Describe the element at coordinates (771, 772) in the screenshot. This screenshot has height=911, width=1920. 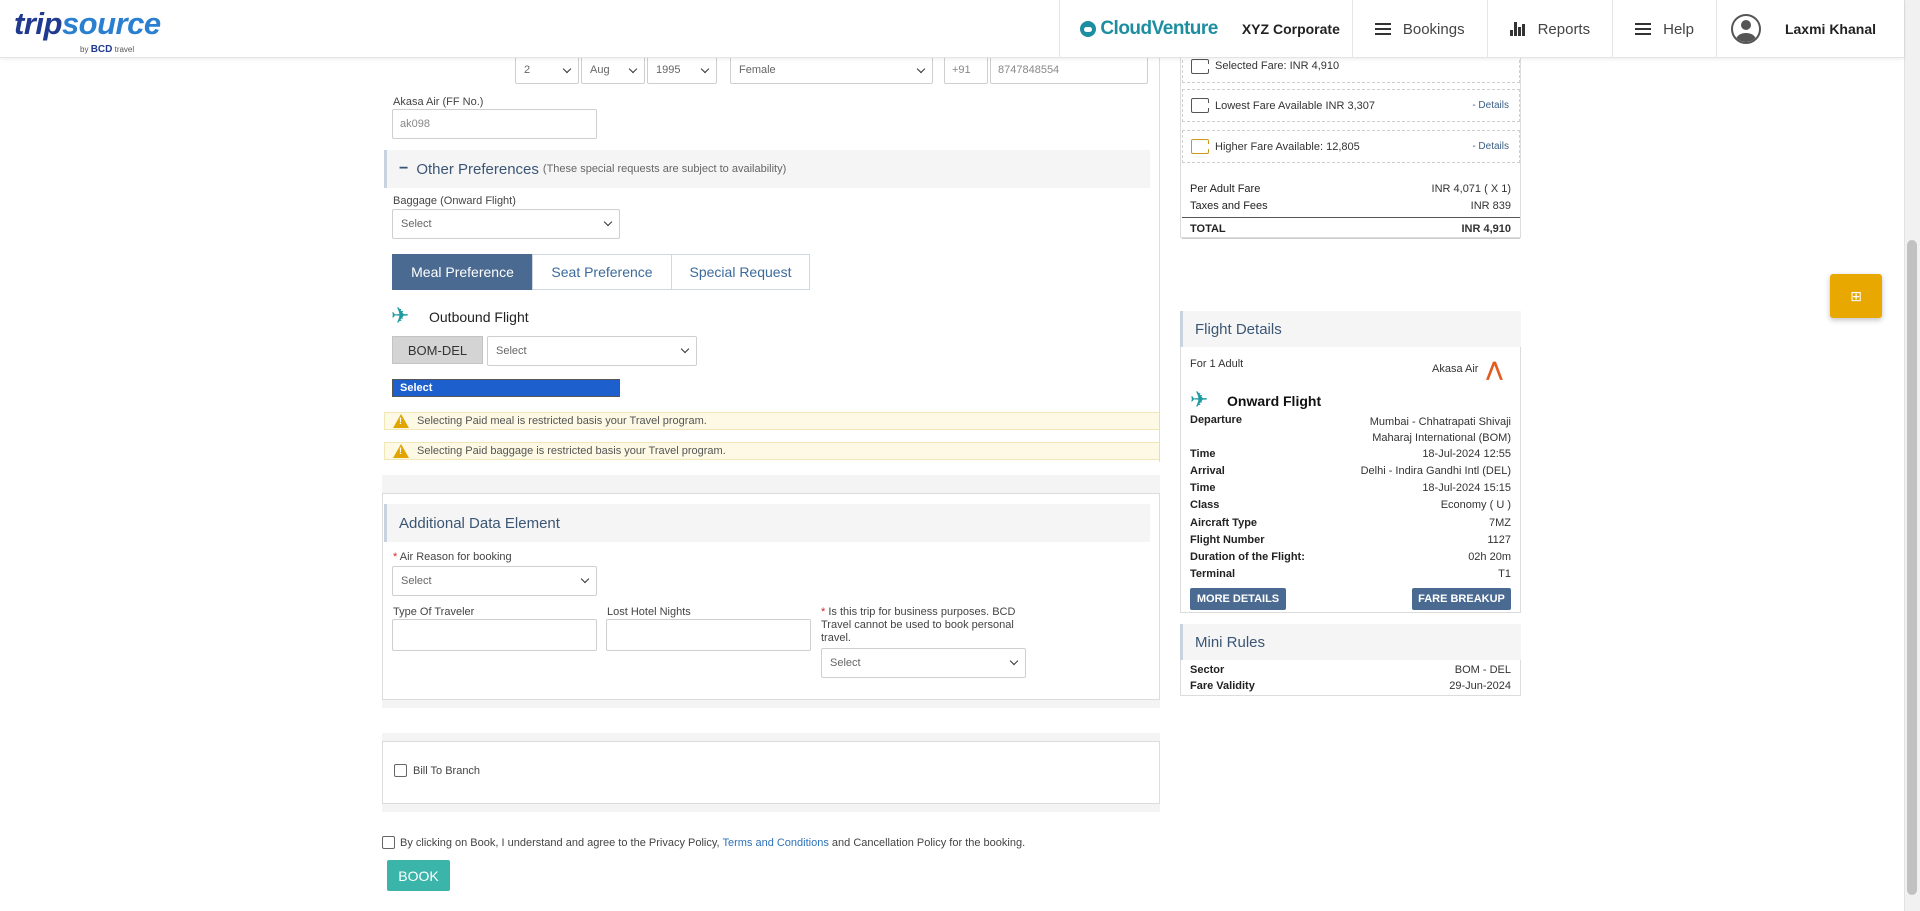
I see `bill-branch-panel` at that location.